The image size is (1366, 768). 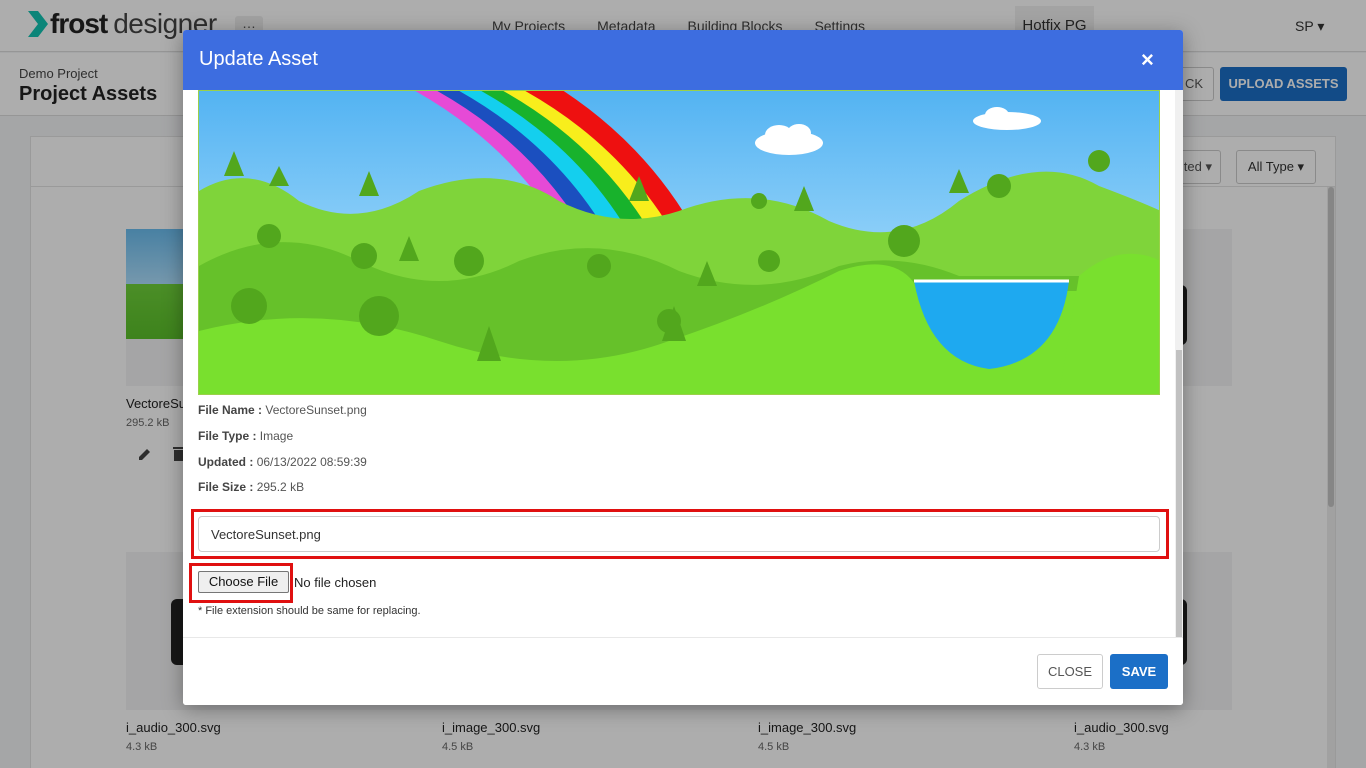 I want to click on file-name-label: File Name :, so click(x=230, y=410).